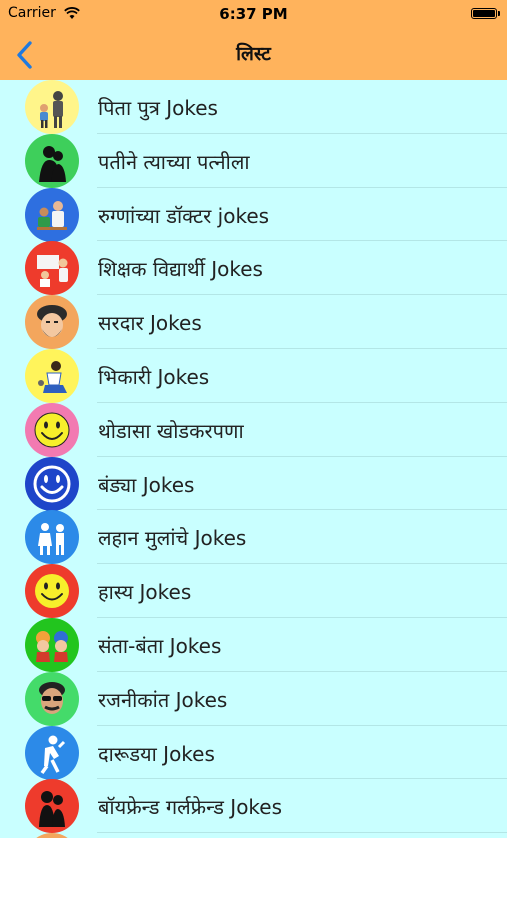  What do you see at coordinates (52, 591) in the screenshot?
I see `smiley-red-icon` at bounding box center [52, 591].